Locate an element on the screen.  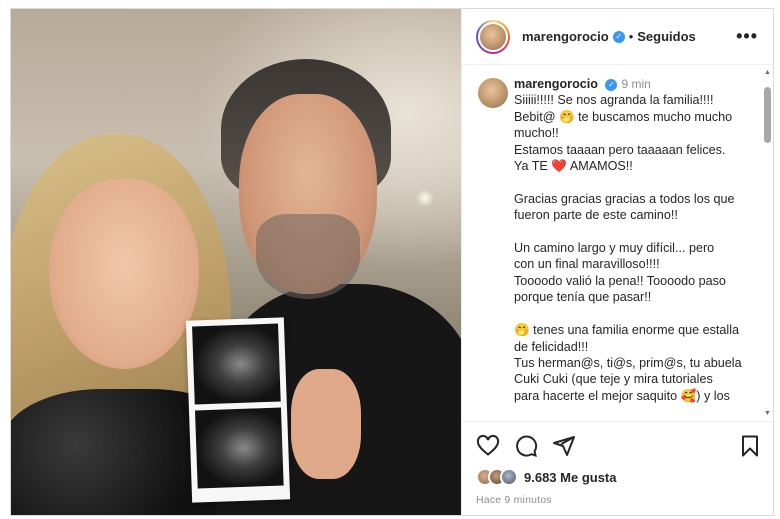
scroll-thumb is located at coordinates (767, 115).